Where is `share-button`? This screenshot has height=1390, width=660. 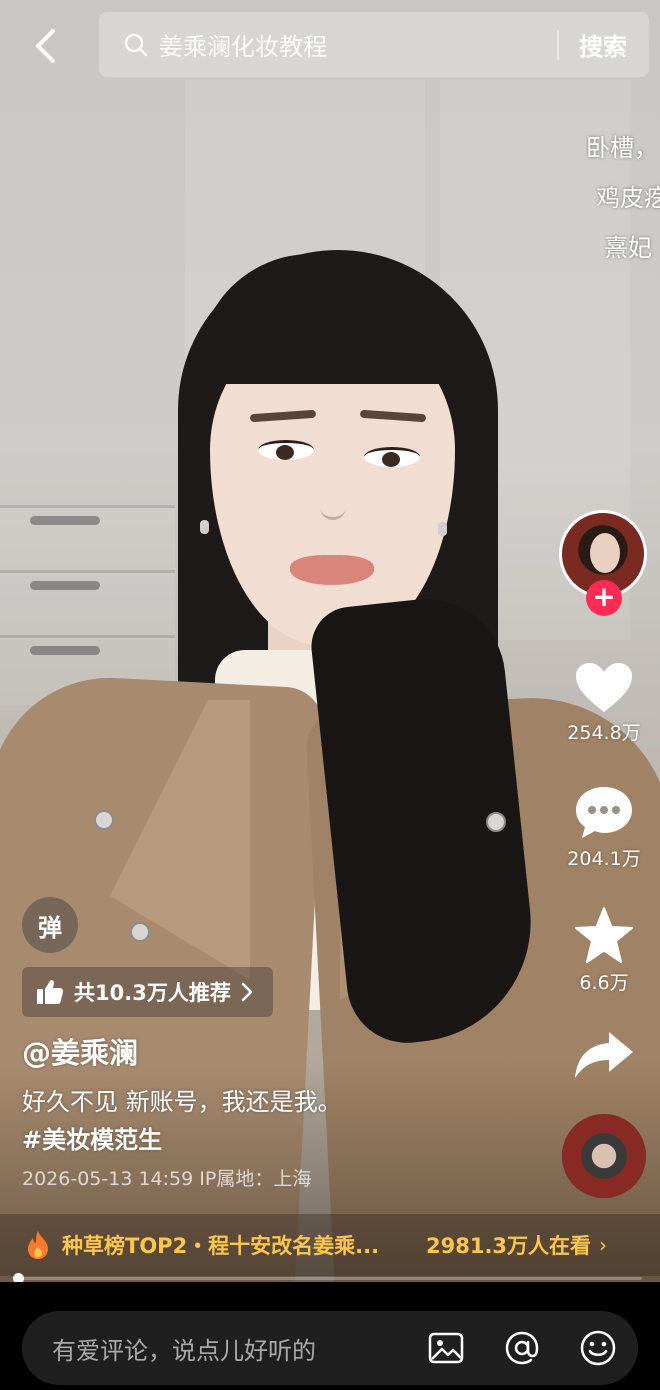
share-button is located at coordinates (604, 1055).